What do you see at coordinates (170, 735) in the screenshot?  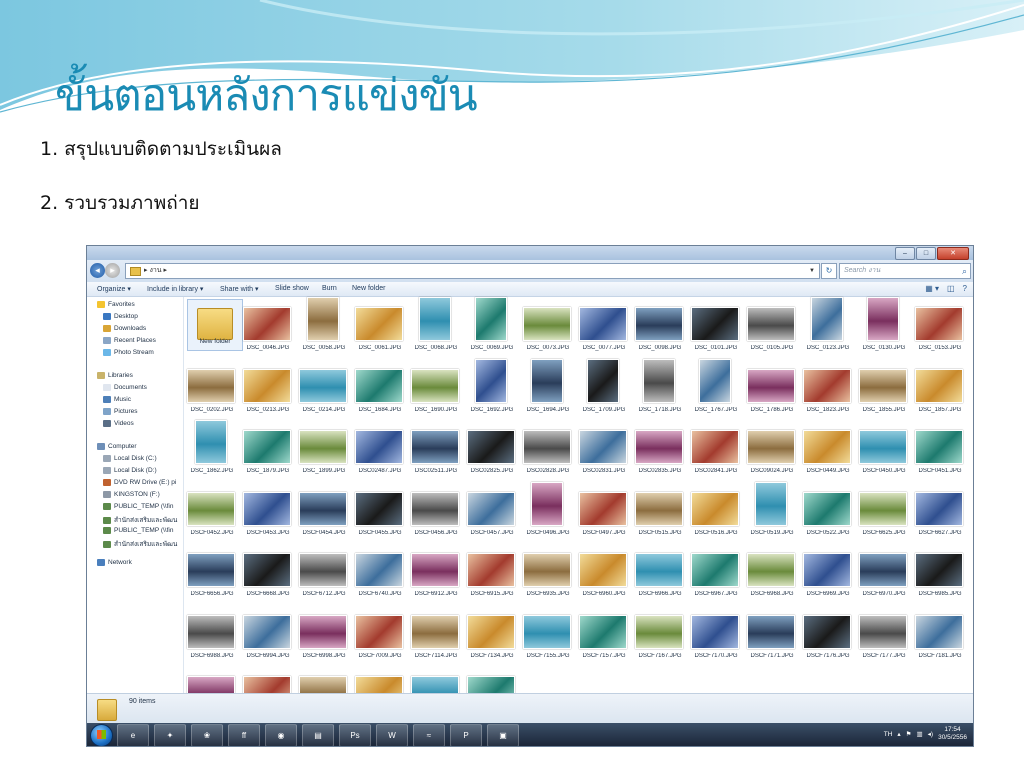 I see `media-player-icon: ✦` at bounding box center [170, 735].